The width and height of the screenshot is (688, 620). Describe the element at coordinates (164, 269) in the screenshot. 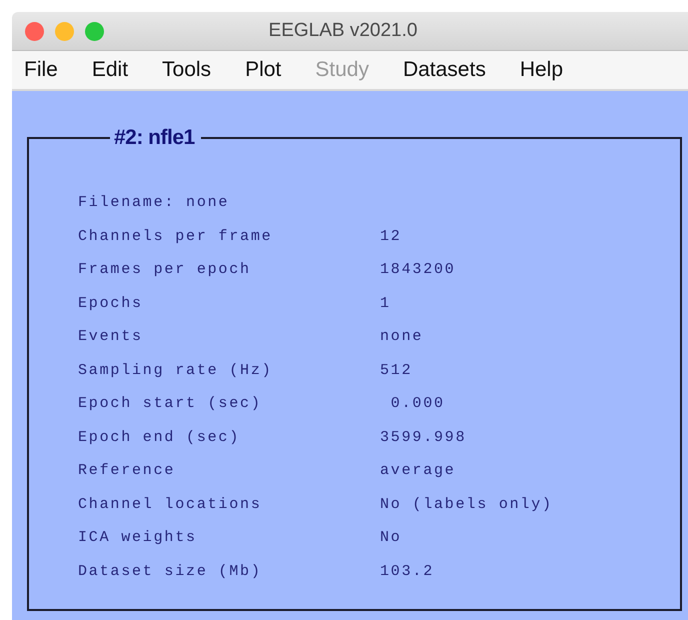

I see `field-label: Frames per epoch` at that location.